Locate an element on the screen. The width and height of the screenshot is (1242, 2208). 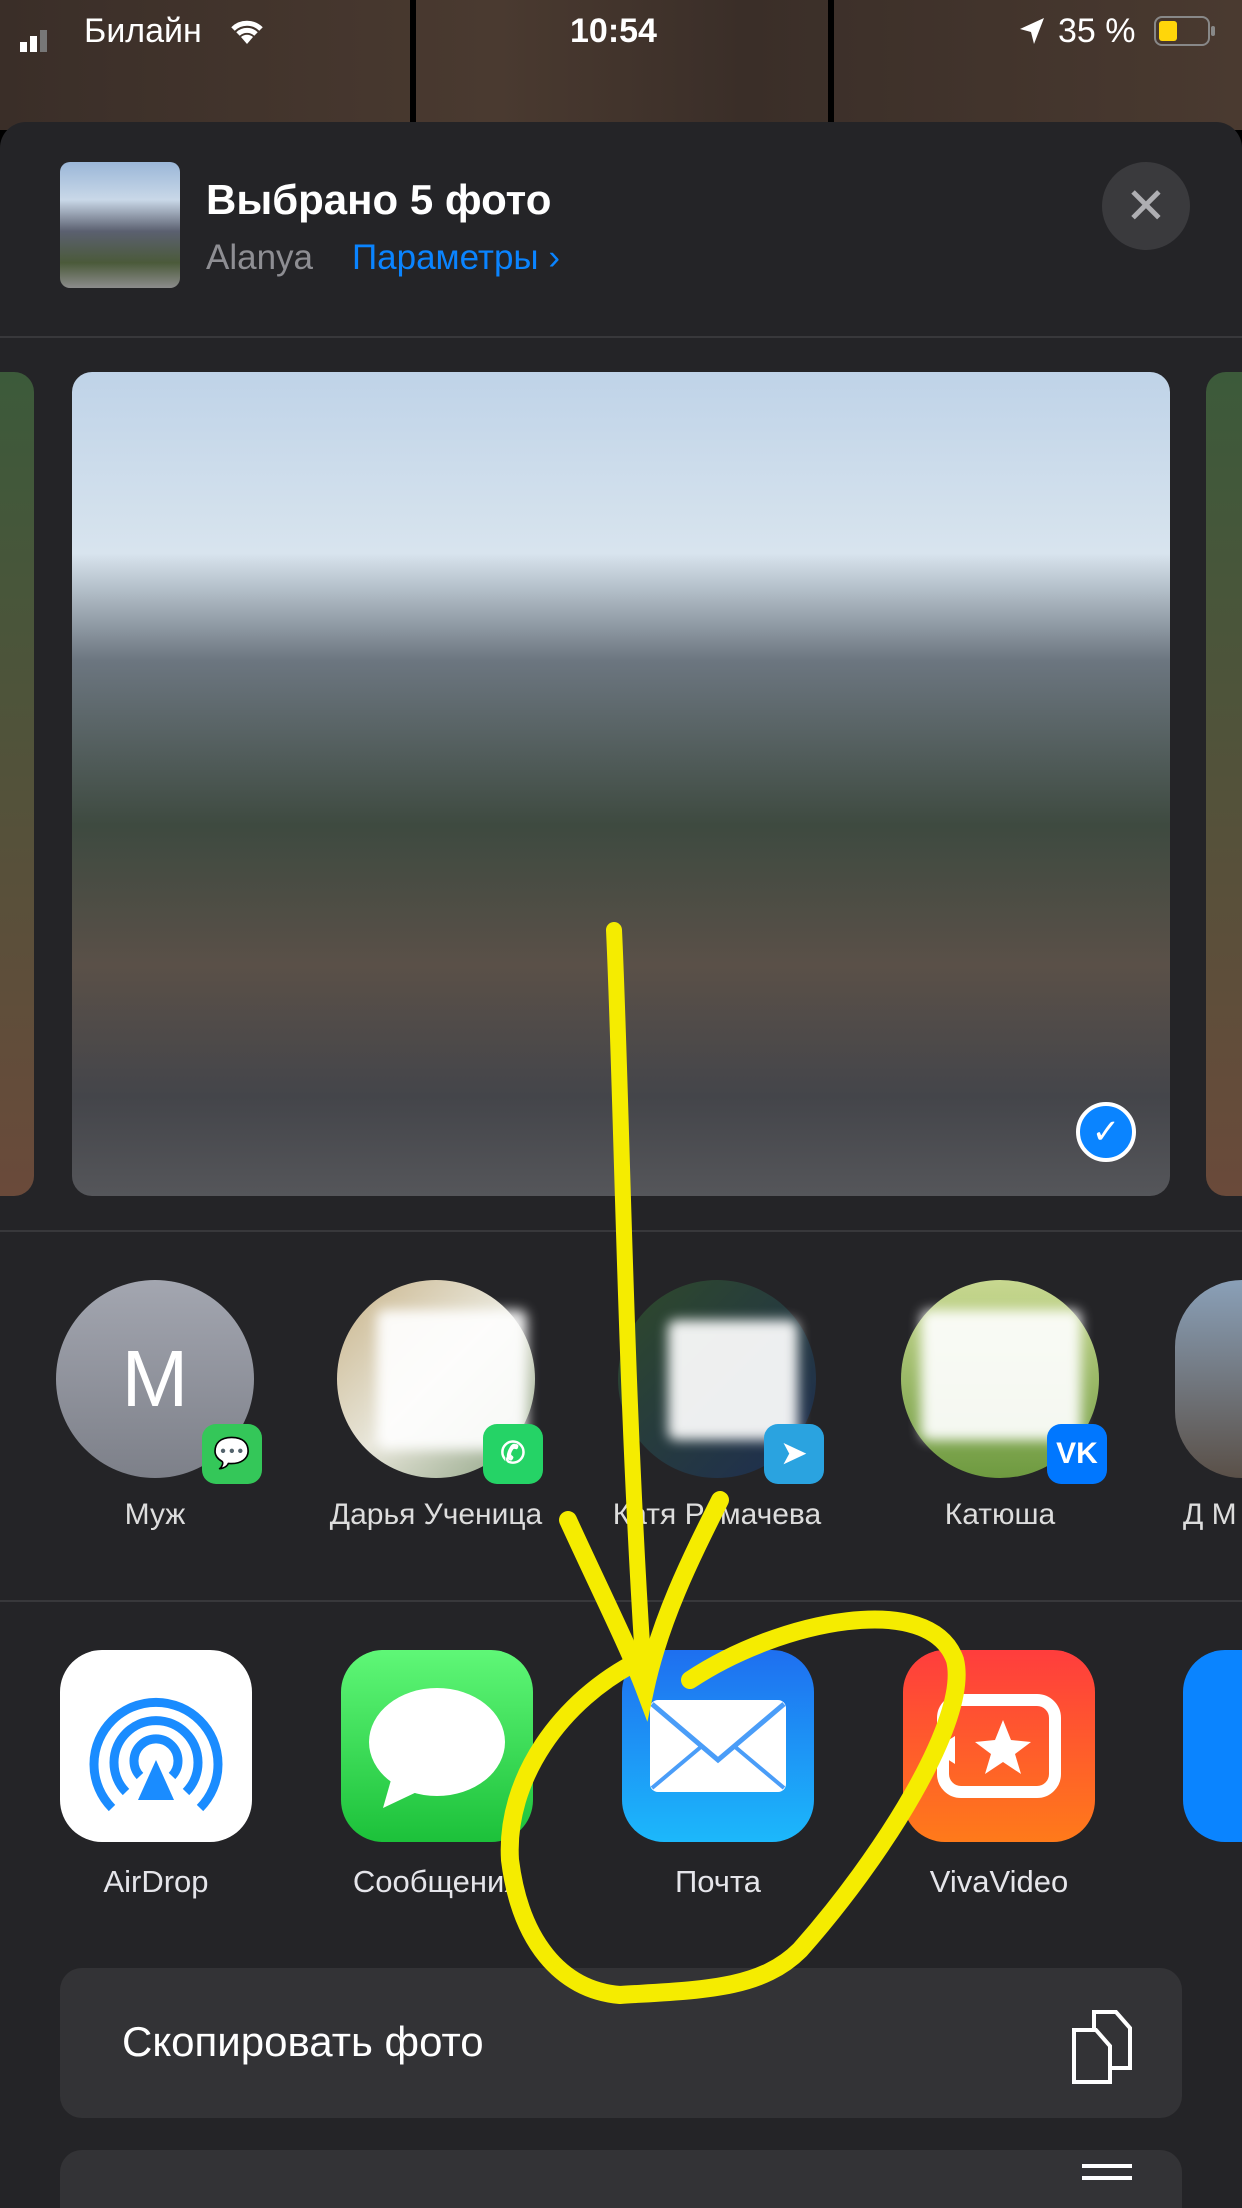
options-link: Параметры › is located at coordinates (456, 258).